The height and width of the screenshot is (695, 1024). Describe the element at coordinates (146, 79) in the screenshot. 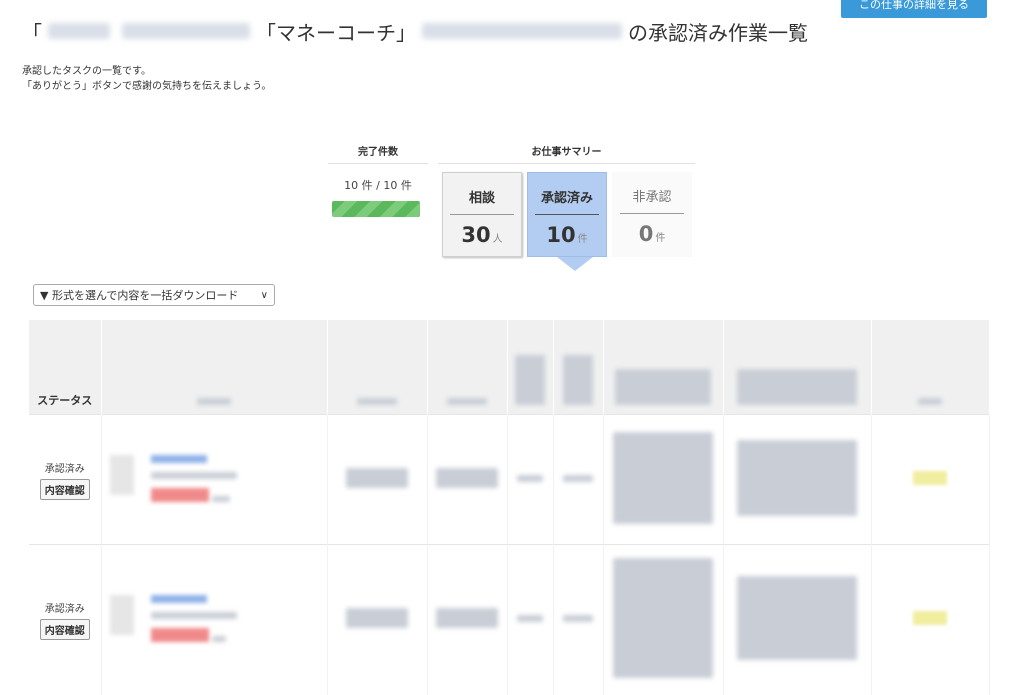

I see `intro-text: 承認したタスクの一覧です。 「ありがとう」ボタンで感謝の気持ちを伝えましょう。` at that location.